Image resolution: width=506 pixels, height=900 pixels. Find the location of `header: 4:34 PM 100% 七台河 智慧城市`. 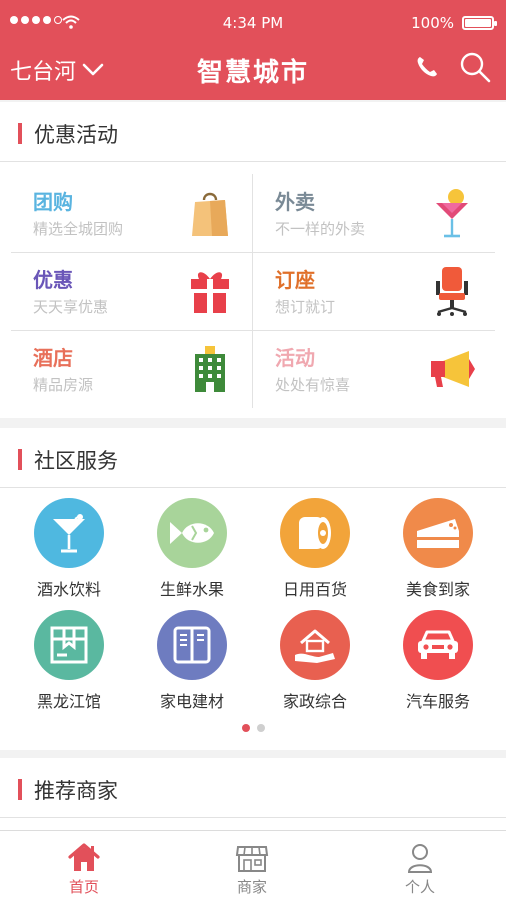

header: 4:34 PM 100% 七台河 智慧城市 is located at coordinates (253, 50).